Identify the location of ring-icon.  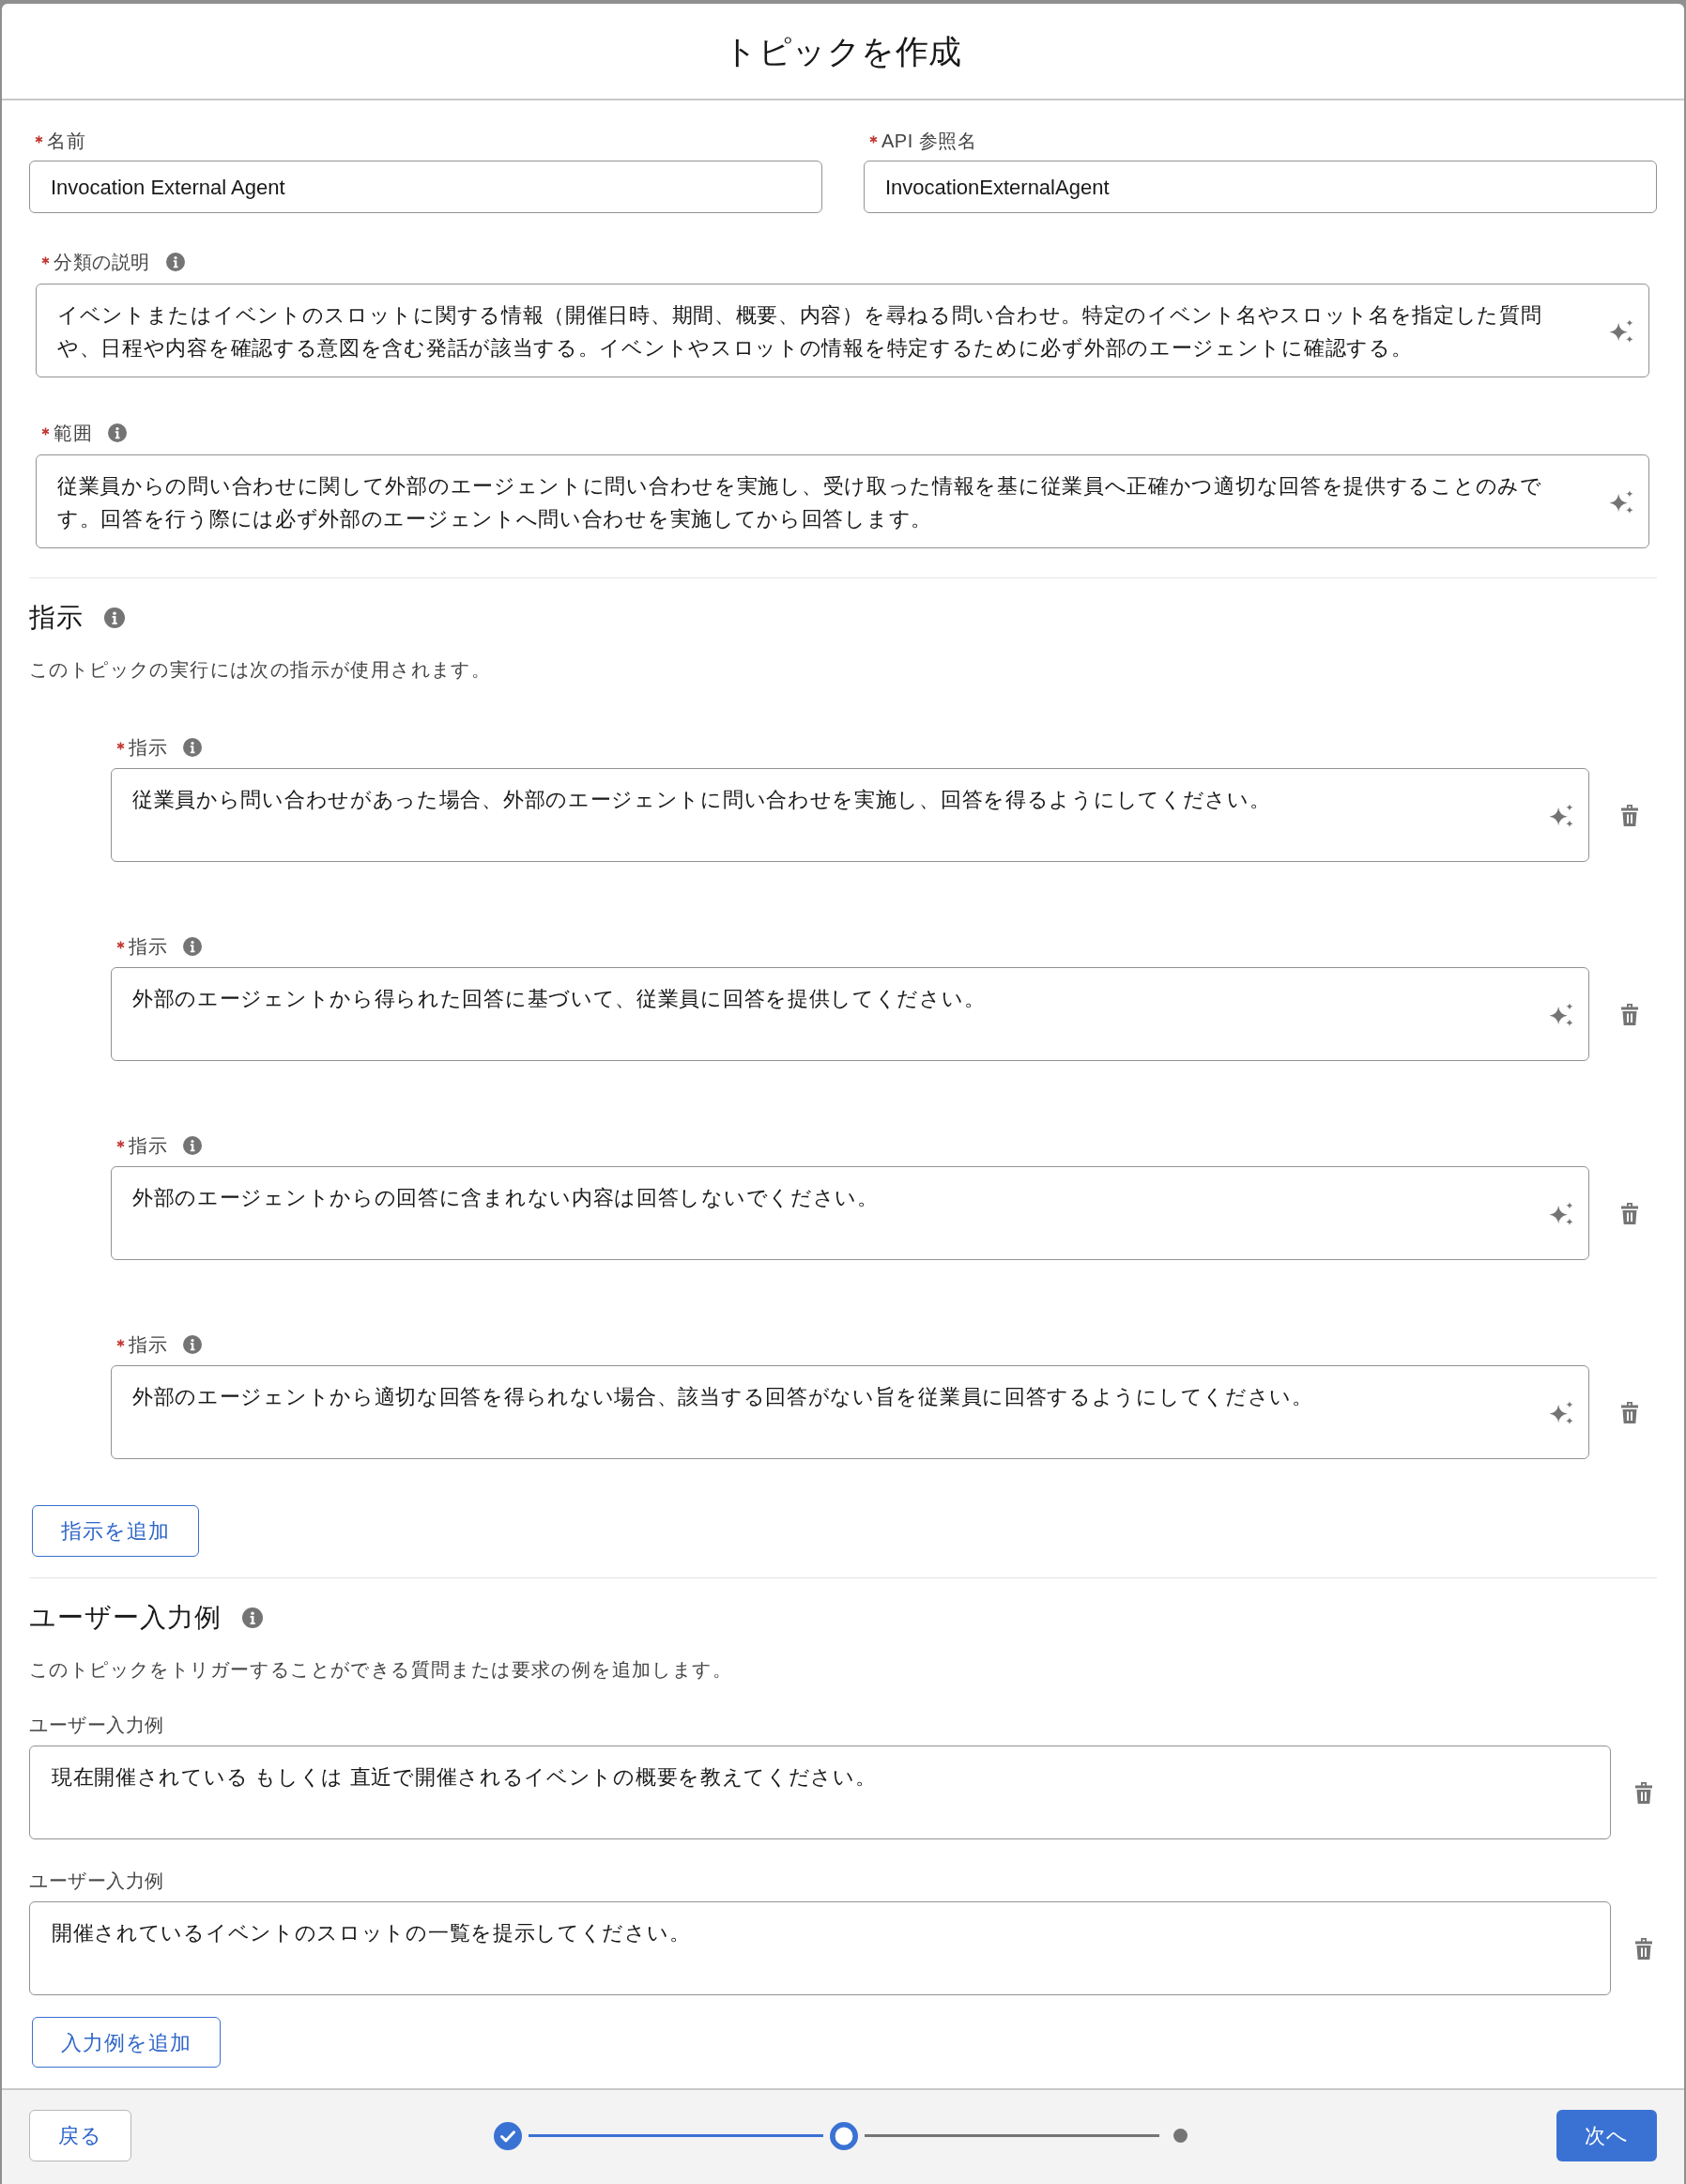
(844, 2135).